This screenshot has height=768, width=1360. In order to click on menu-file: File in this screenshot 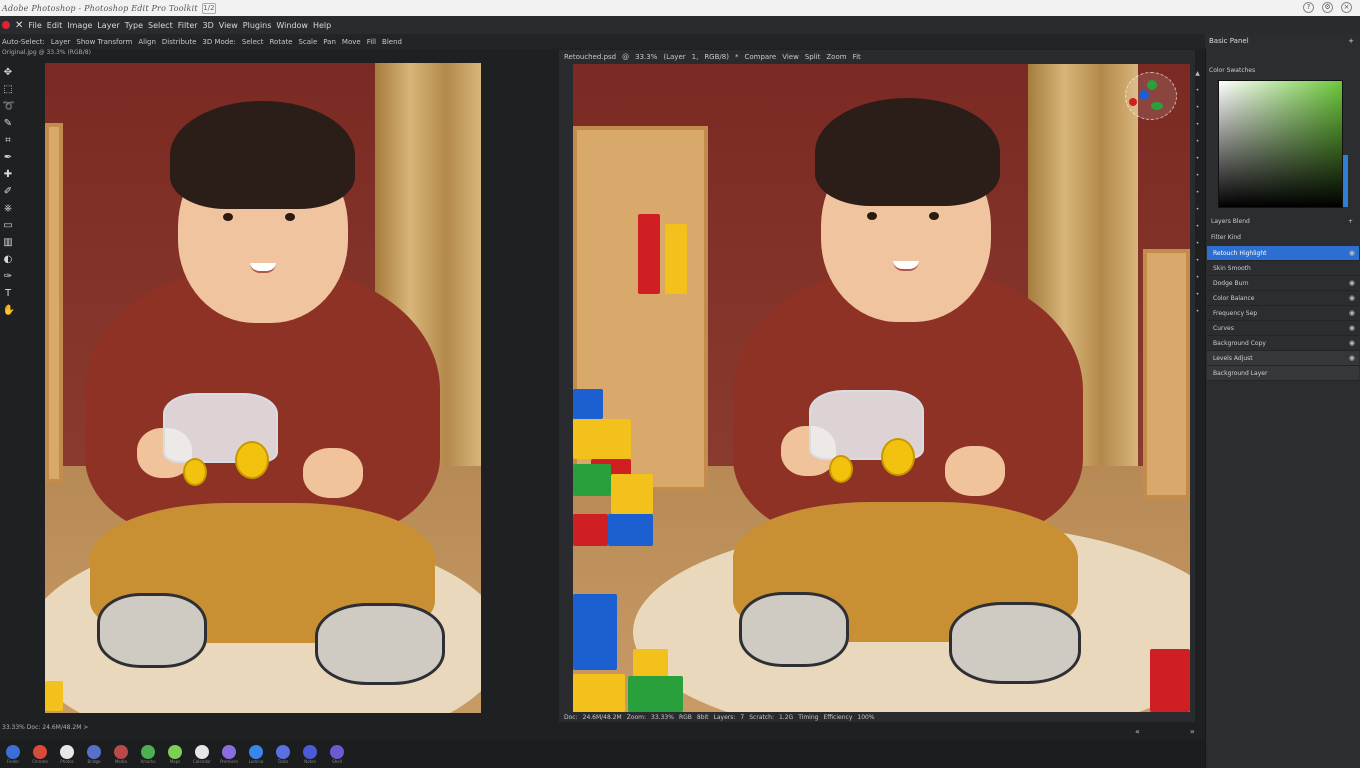, I will do `click(34, 25)`.